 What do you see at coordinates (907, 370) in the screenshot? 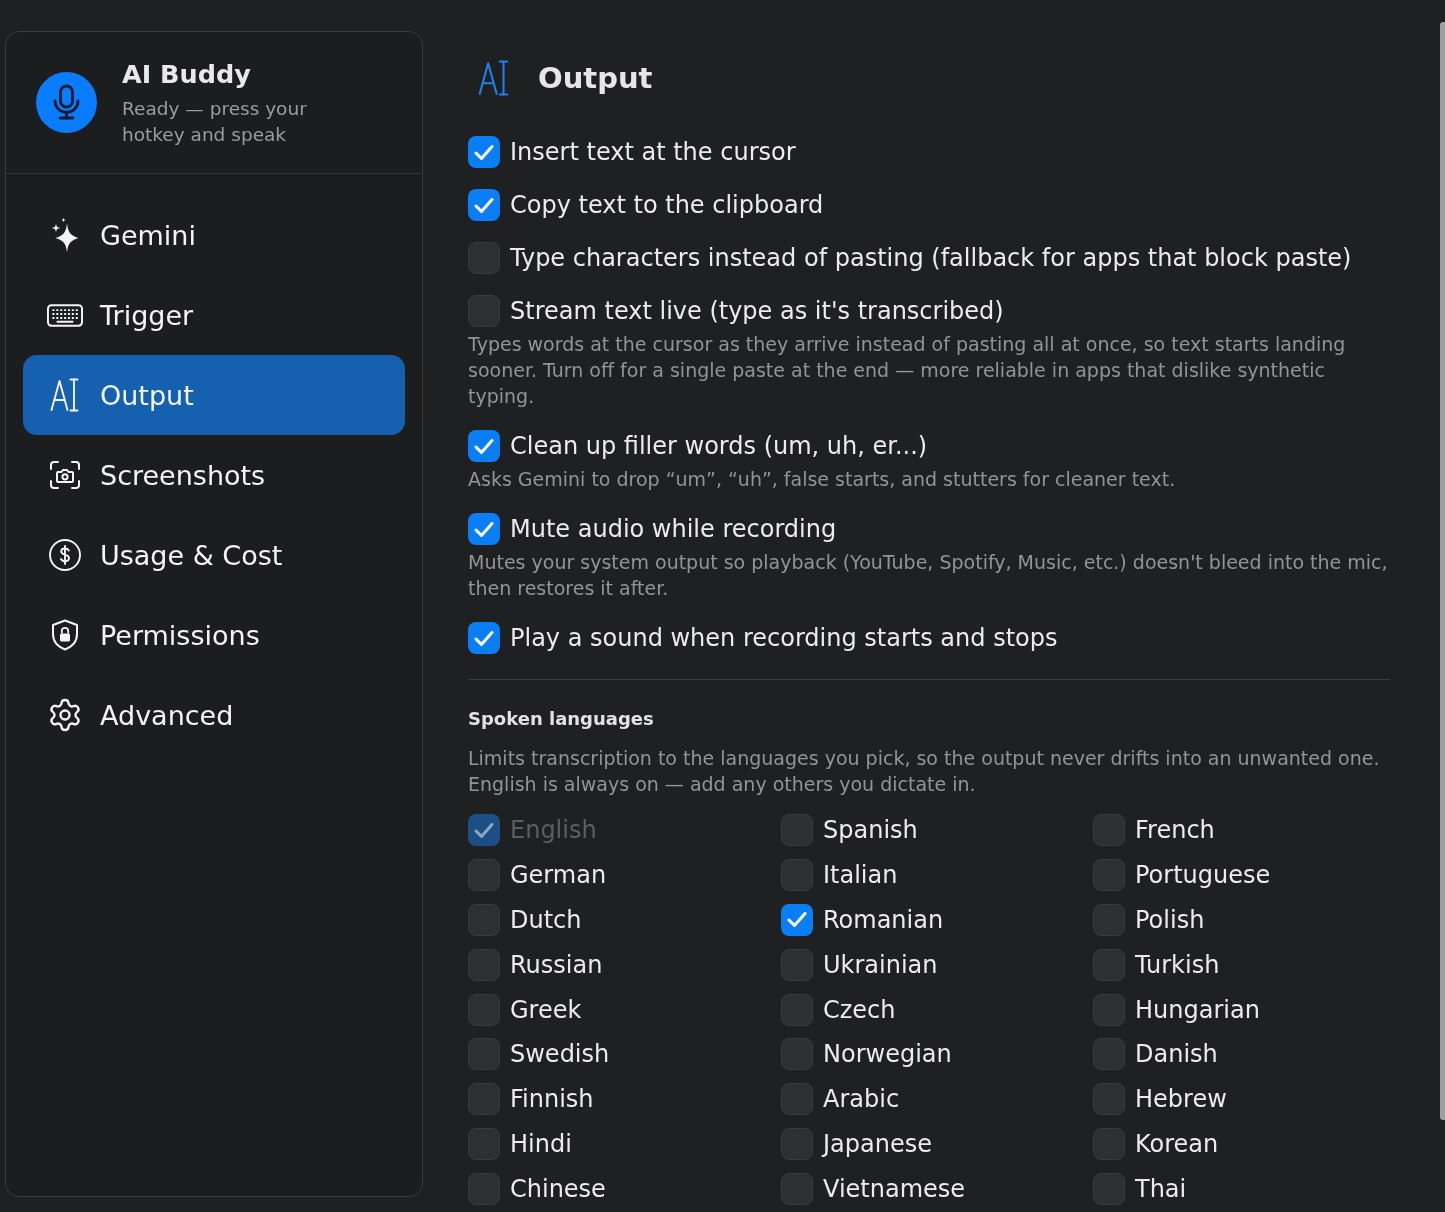
I see `option-description: Types words at the cursor as they arrive instead of pasting all at once, so text starts landing sooner. Turn off for a single paste at the end — more reliable in apps that dislike synthetic typing.` at bounding box center [907, 370].